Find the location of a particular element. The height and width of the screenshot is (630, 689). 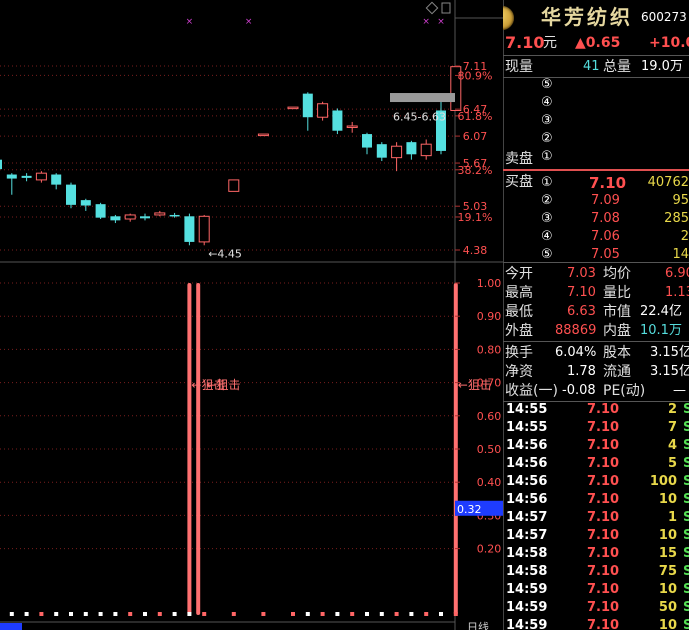

nav-label: 净资 is located at coordinates (519, 372).